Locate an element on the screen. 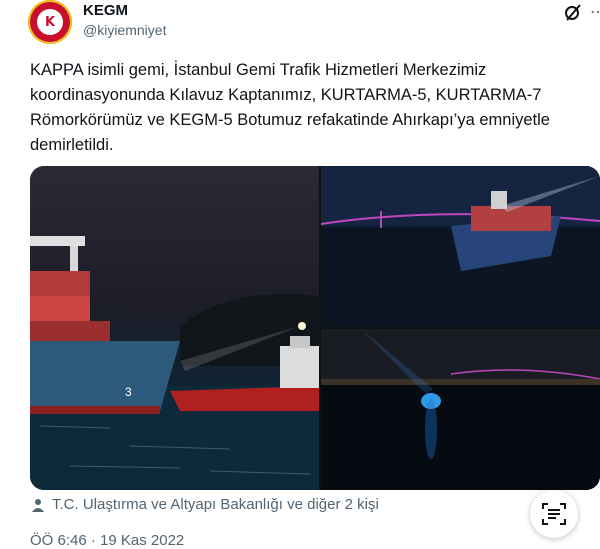 This screenshot has width=600, height=549. scan-text-icon is located at coordinates (554, 514).